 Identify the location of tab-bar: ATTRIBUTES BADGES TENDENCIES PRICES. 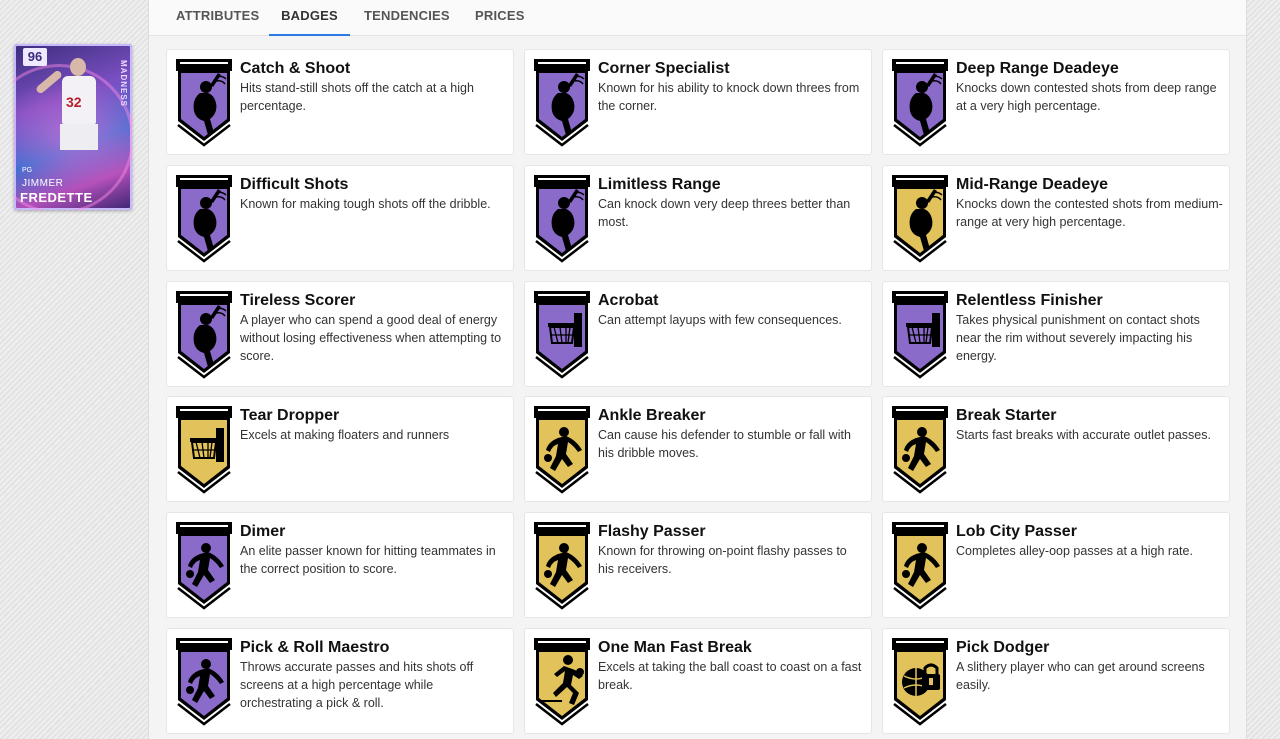
(697, 18).